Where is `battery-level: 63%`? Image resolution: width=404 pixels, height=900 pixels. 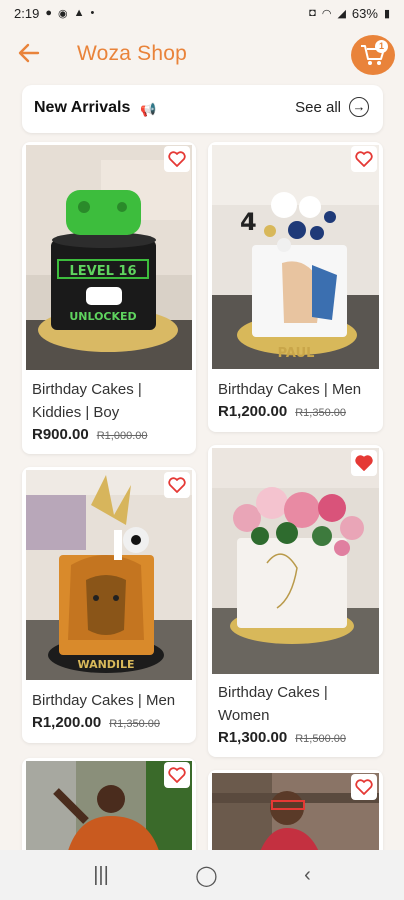
battery-level: 63% is located at coordinates (364, 13).